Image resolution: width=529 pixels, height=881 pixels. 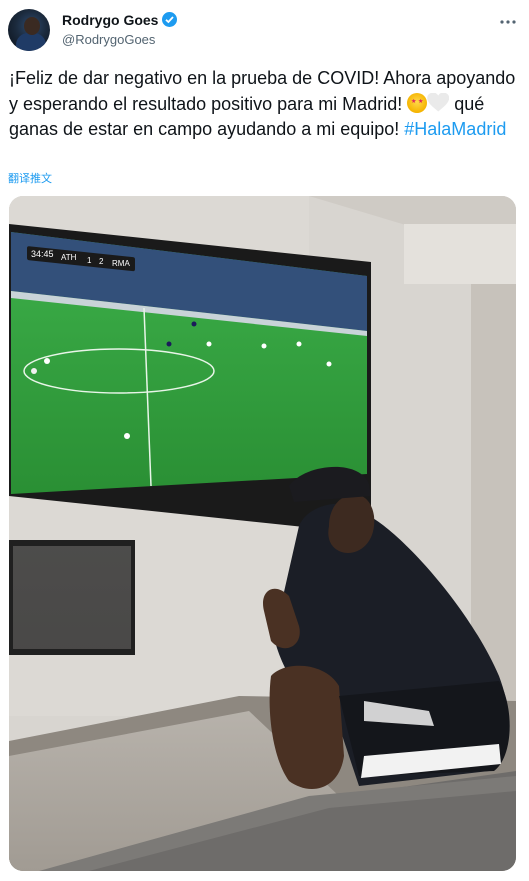 What do you see at coordinates (438, 103) in the screenshot?
I see `white-heart-emoji-icon` at bounding box center [438, 103].